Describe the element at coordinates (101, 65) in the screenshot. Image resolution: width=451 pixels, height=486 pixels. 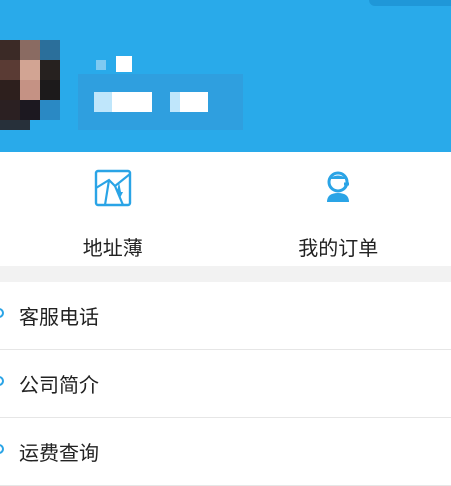
I see `redacted-username-part` at that location.